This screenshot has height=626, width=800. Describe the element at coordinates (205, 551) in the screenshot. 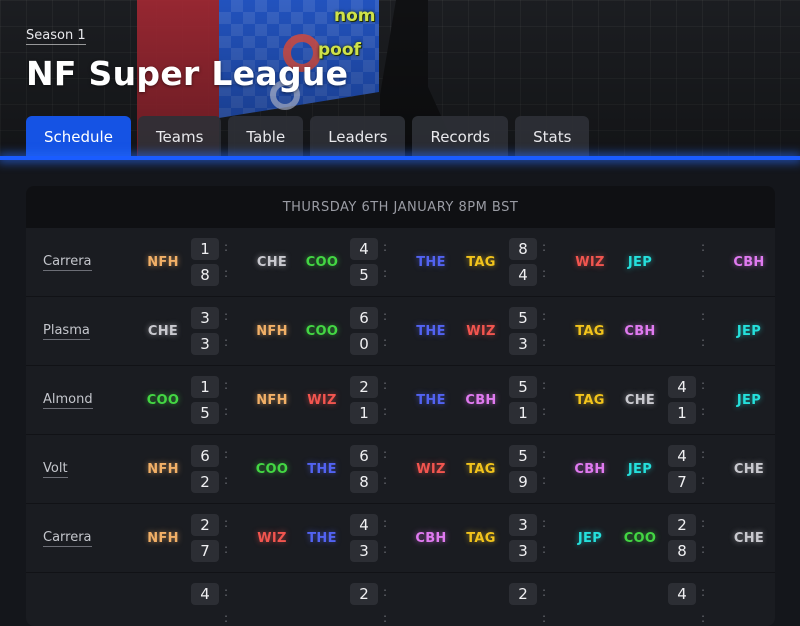

I see `away-score: 7` at that location.